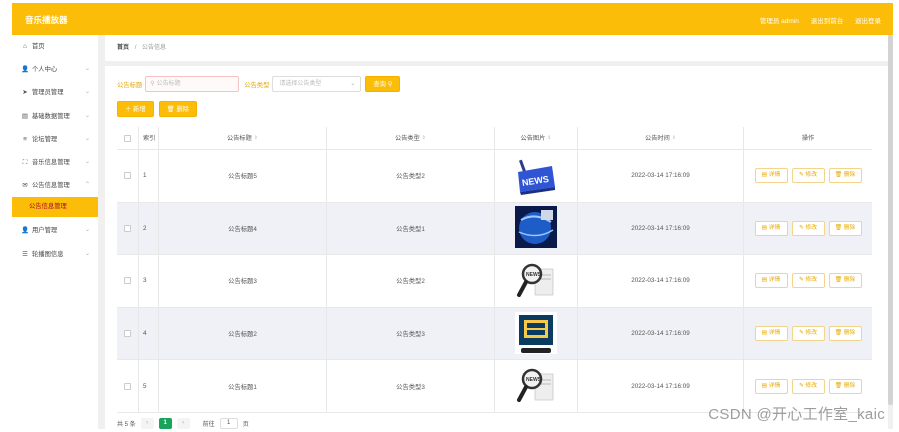  What do you see at coordinates (243, 176) in the screenshot?
I see `row-title-cell: 公告标题5` at bounding box center [243, 176].